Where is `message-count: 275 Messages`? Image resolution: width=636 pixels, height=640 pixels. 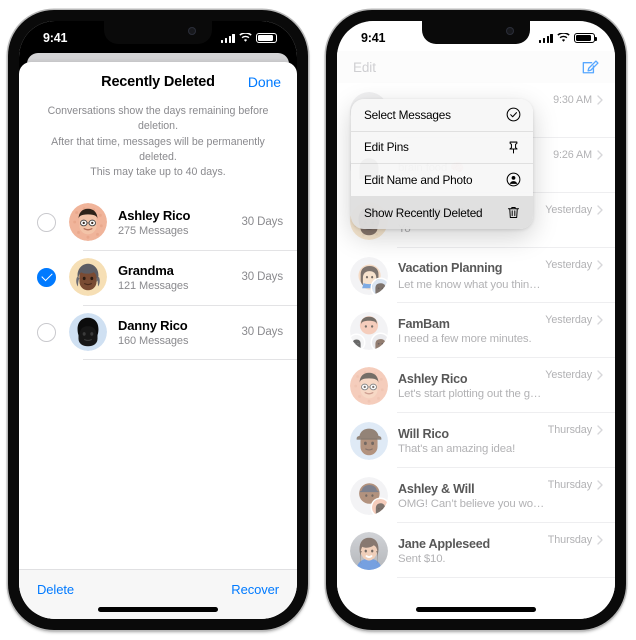 message-count: 275 Messages is located at coordinates (153, 230).